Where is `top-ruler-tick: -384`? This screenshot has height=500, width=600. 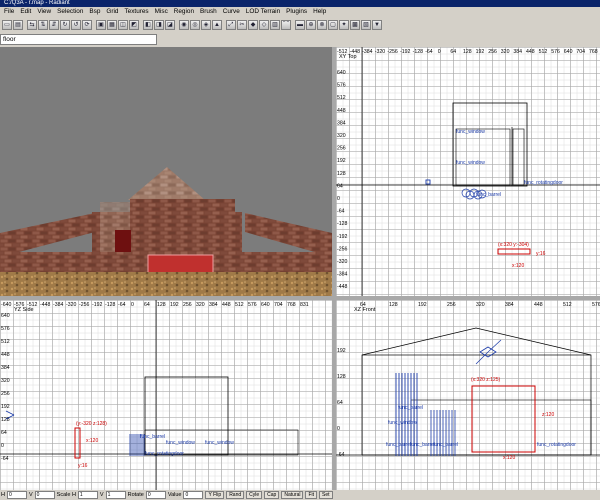
top-ruler-tick: -384 is located at coordinates (367, 52).